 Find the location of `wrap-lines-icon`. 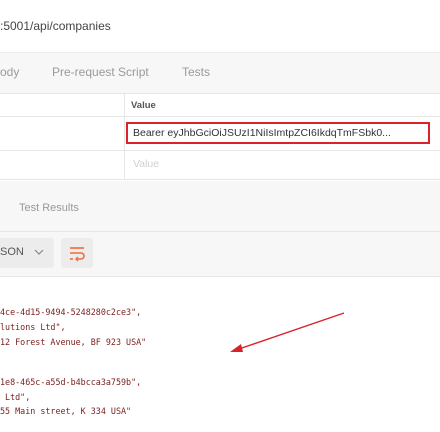

wrap-lines-icon is located at coordinates (77, 254).